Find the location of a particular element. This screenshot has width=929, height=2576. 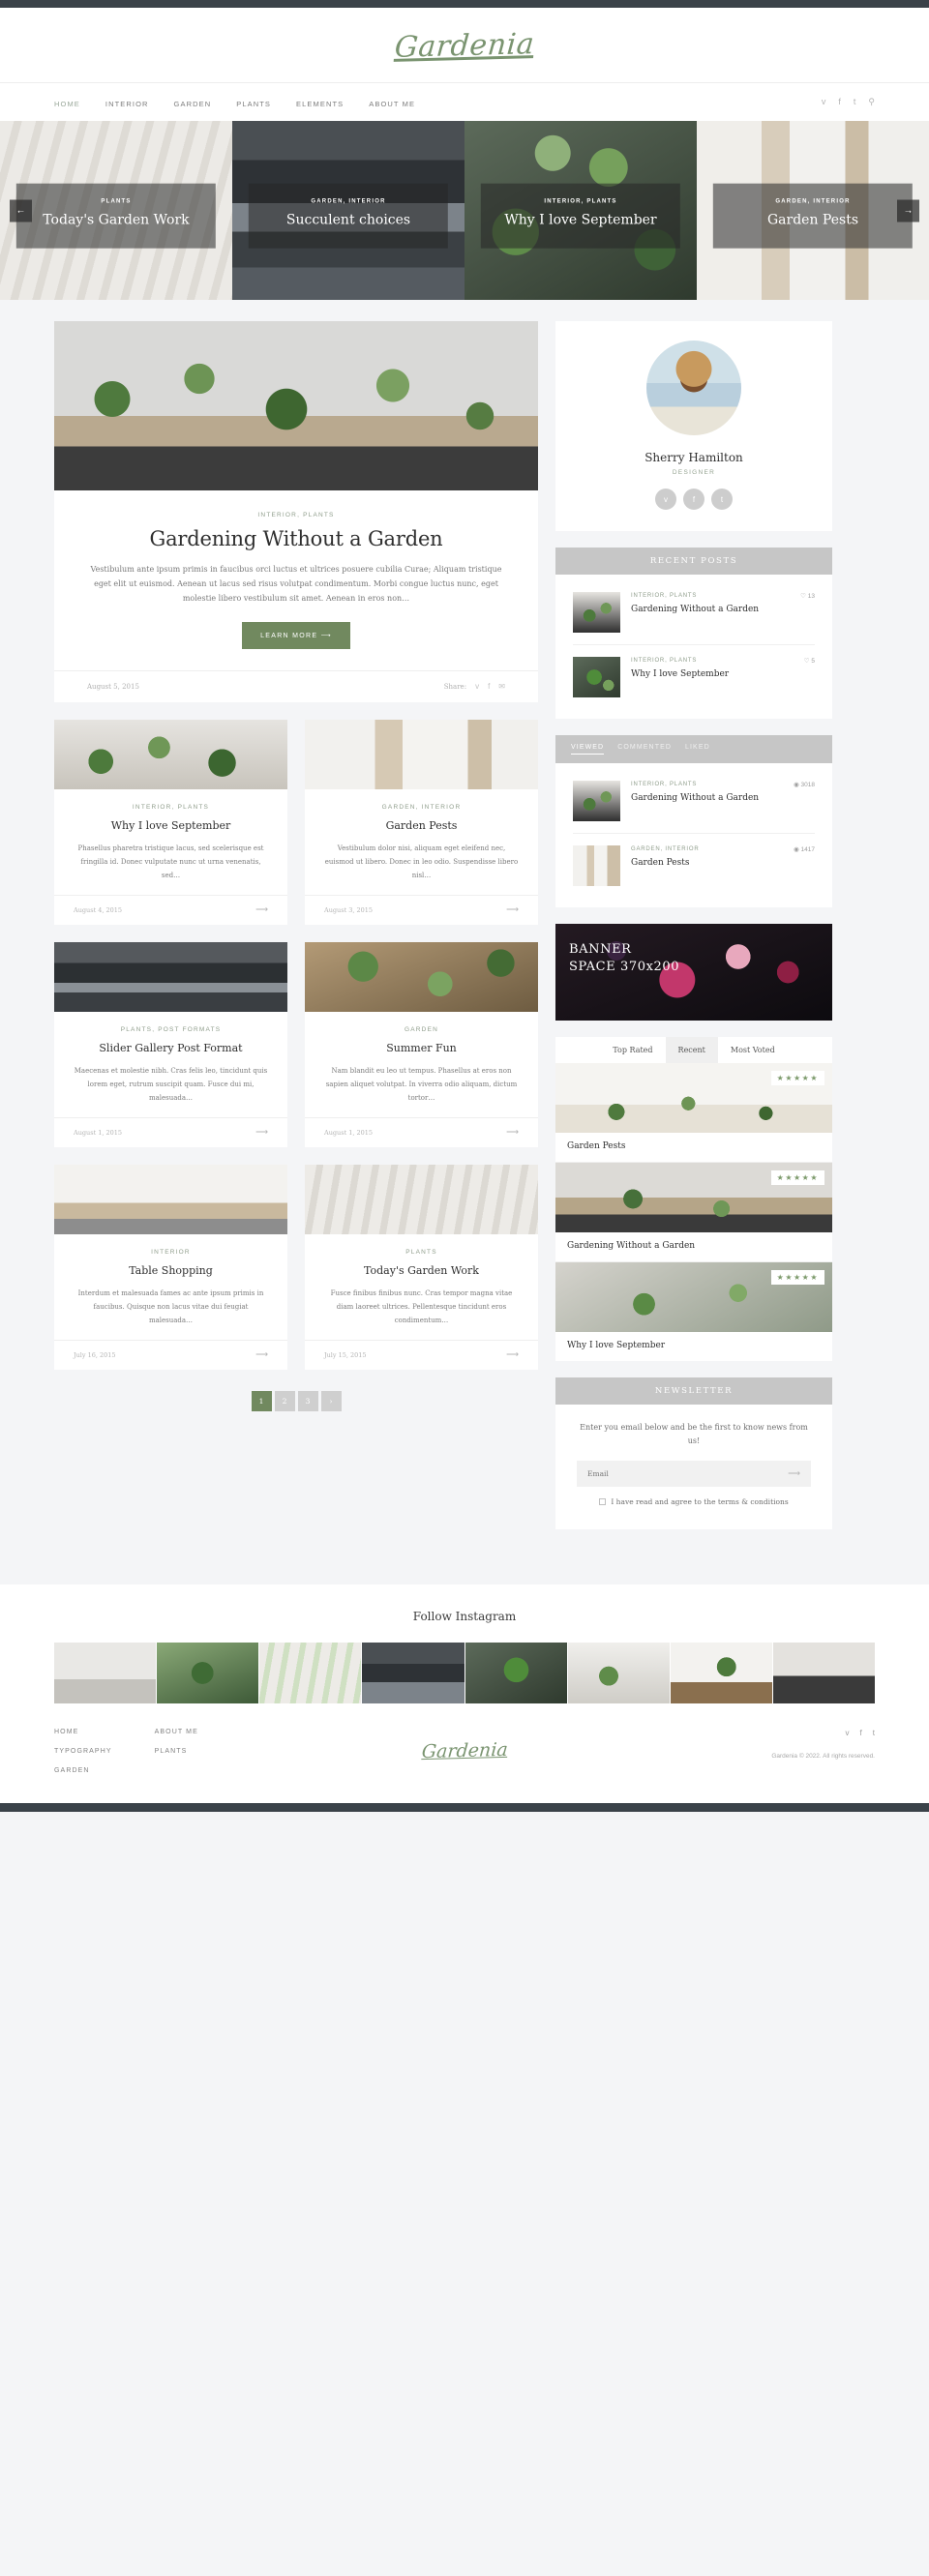

review-image-3: ★★★★★ is located at coordinates (693, 1297).